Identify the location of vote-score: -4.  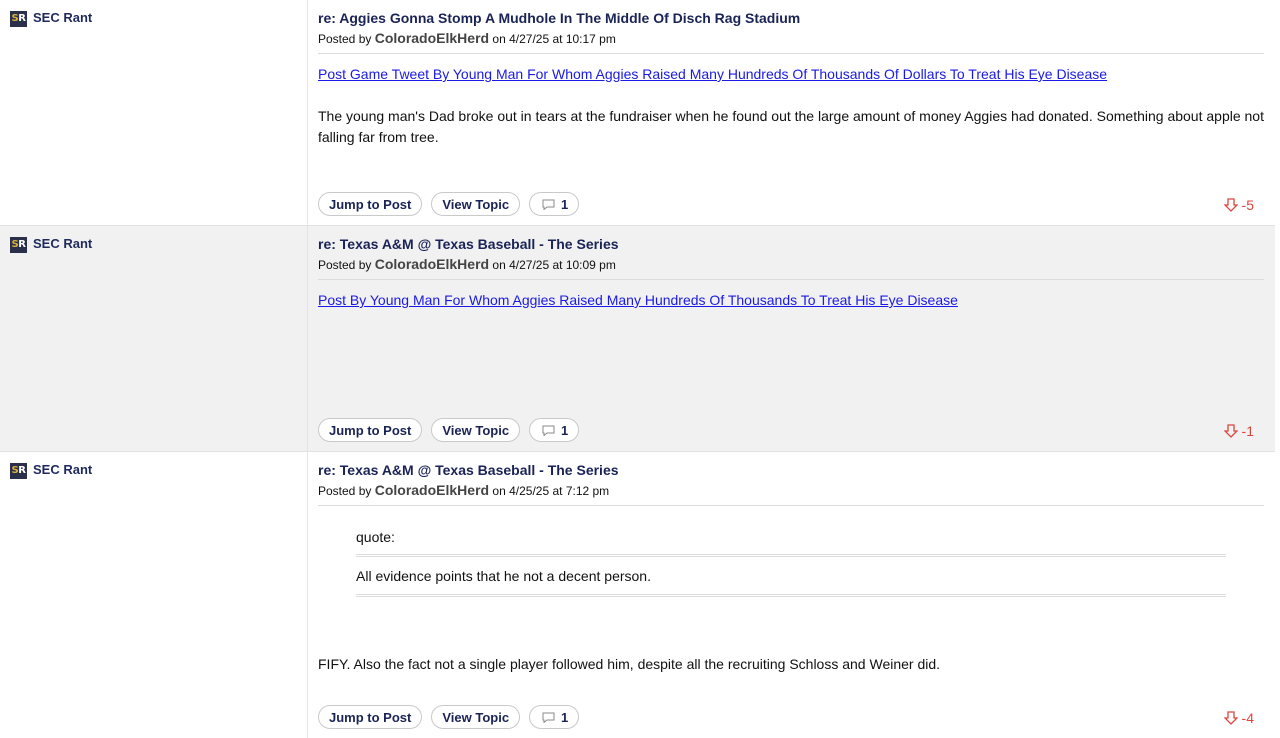
(1247, 718).